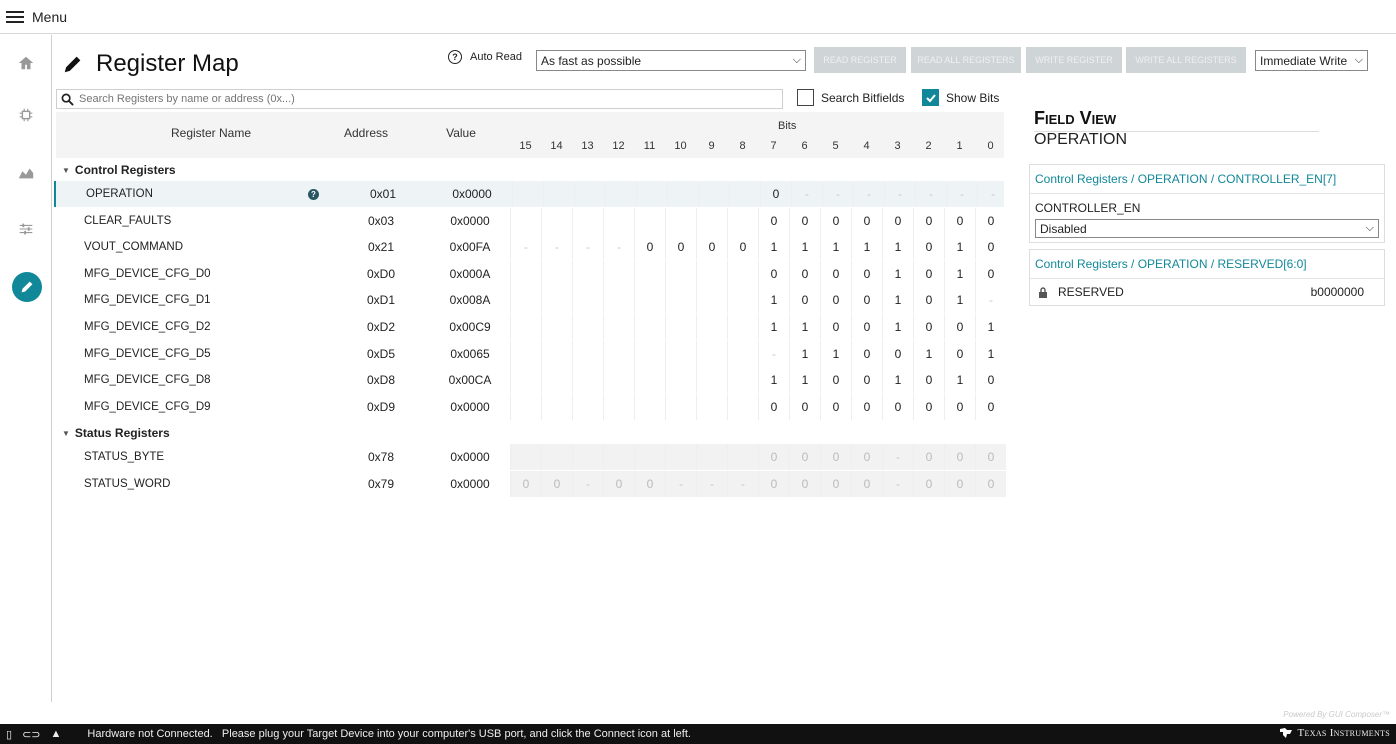 The height and width of the screenshot is (744, 1396). Describe the element at coordinates (27, 287) in the screenshot. I see `pencil-icon` at that location.